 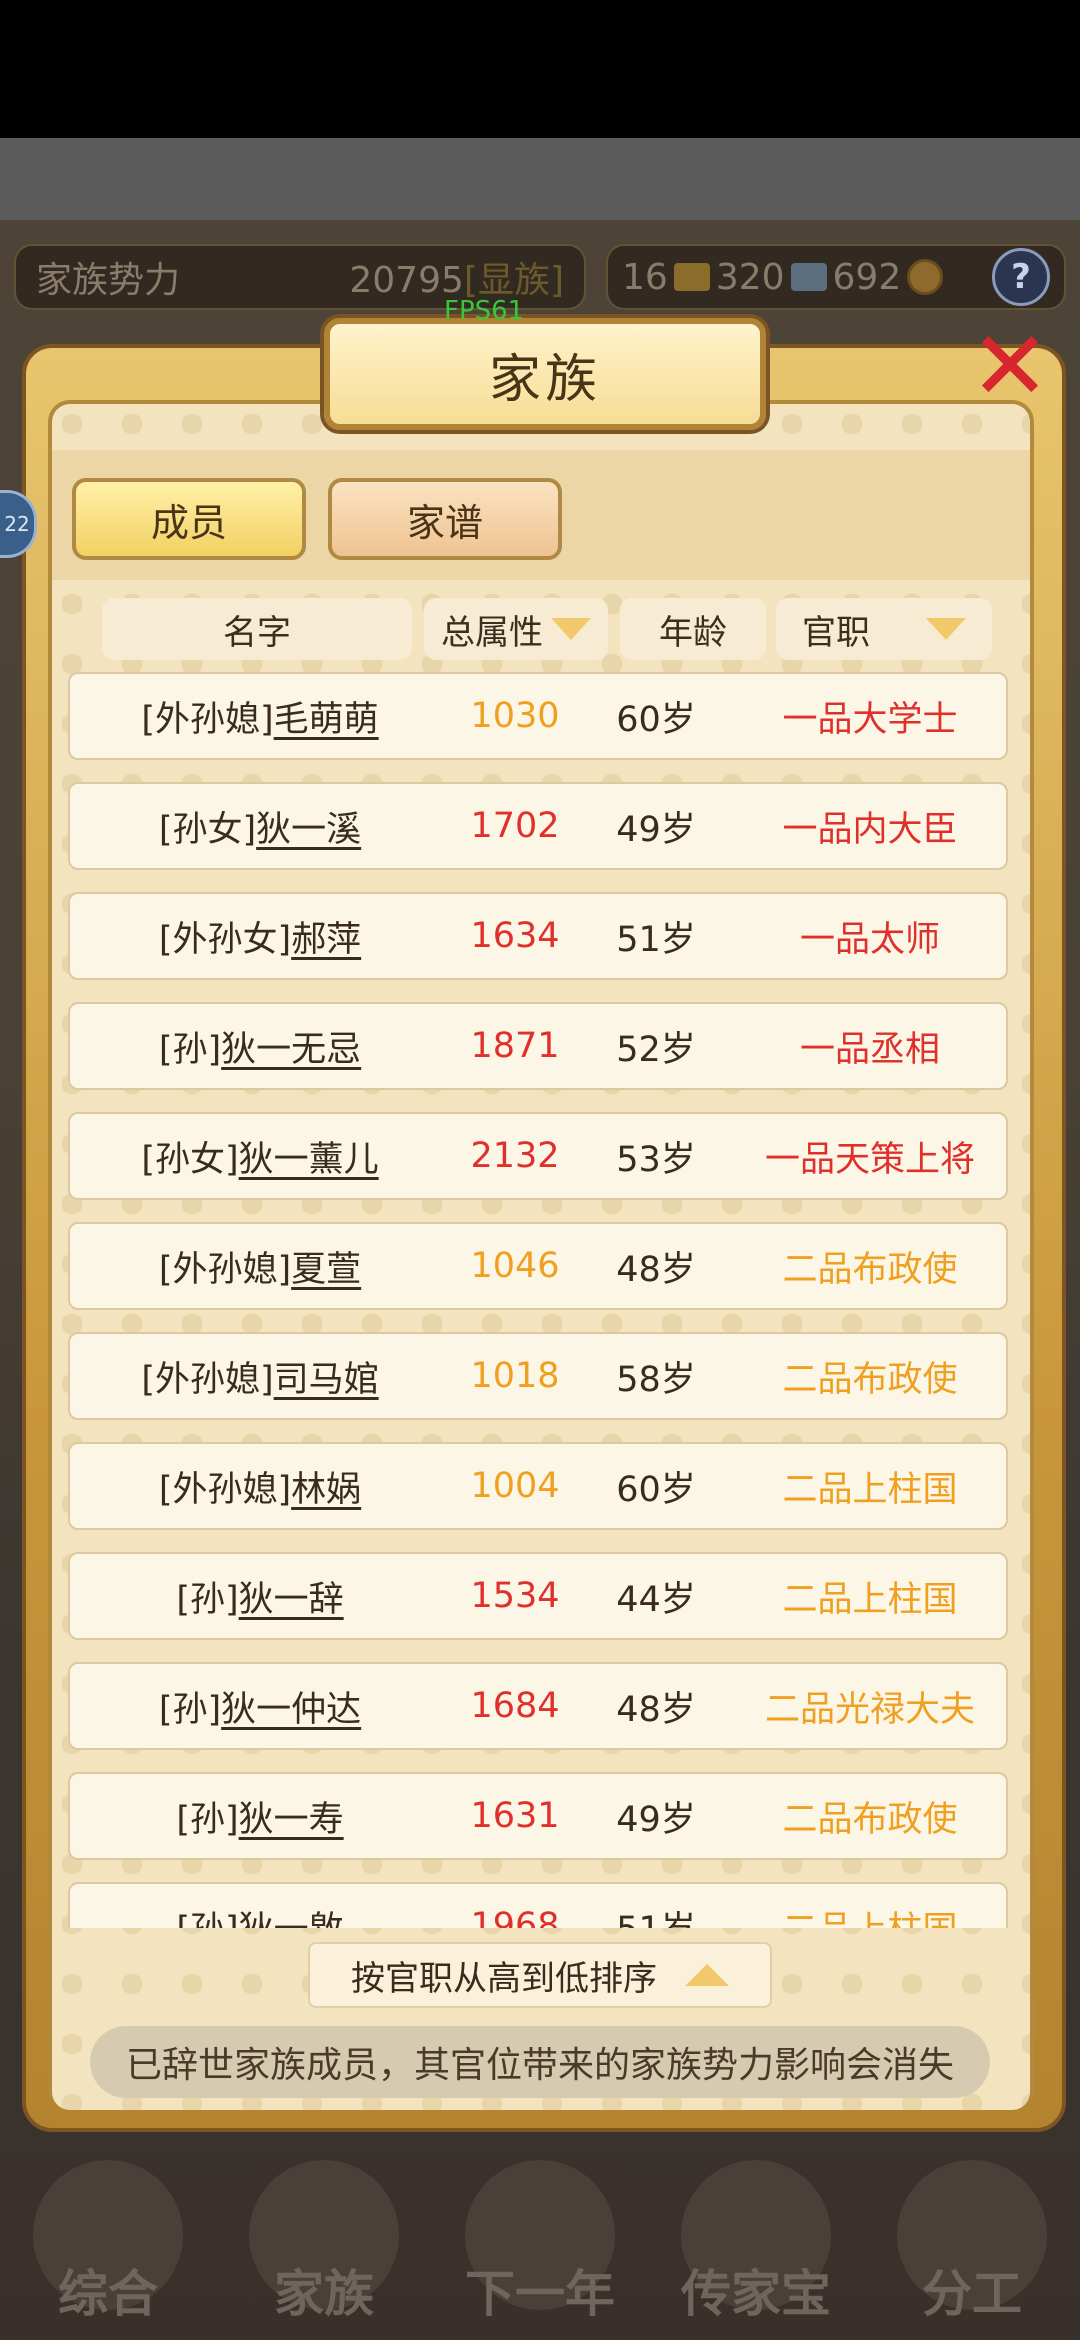 I want to click on member-row: [外孙媳] 司马婠 1018 58岁 二品布政使, so click(x=538, y=1376).